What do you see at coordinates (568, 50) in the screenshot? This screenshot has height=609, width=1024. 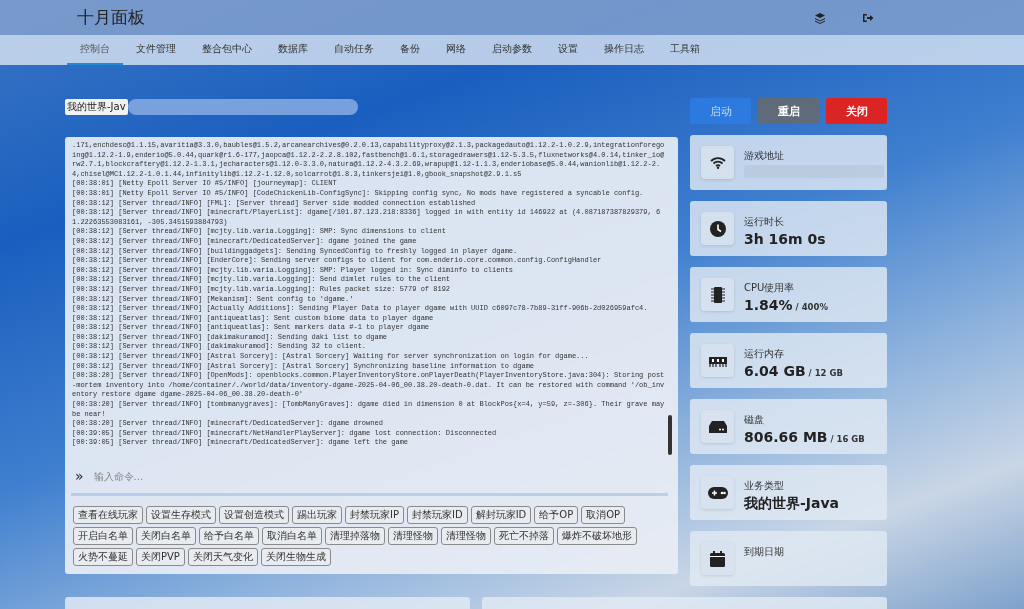 I see `nav-tab: 设置` at bounding box center [568, 50].